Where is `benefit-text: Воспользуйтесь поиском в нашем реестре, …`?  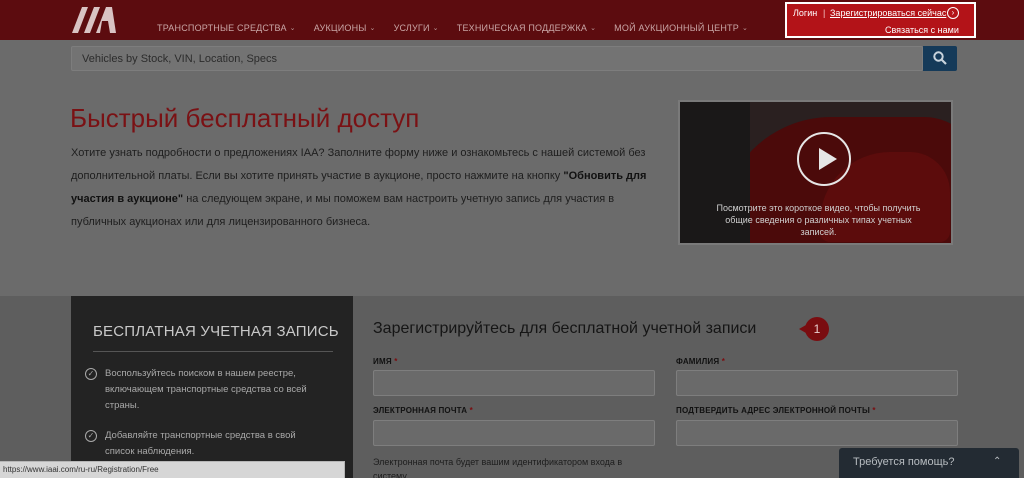
benefit-text: Воспользуйтесь поиском в нашем реестре, … is located at coordinates (206, 389).